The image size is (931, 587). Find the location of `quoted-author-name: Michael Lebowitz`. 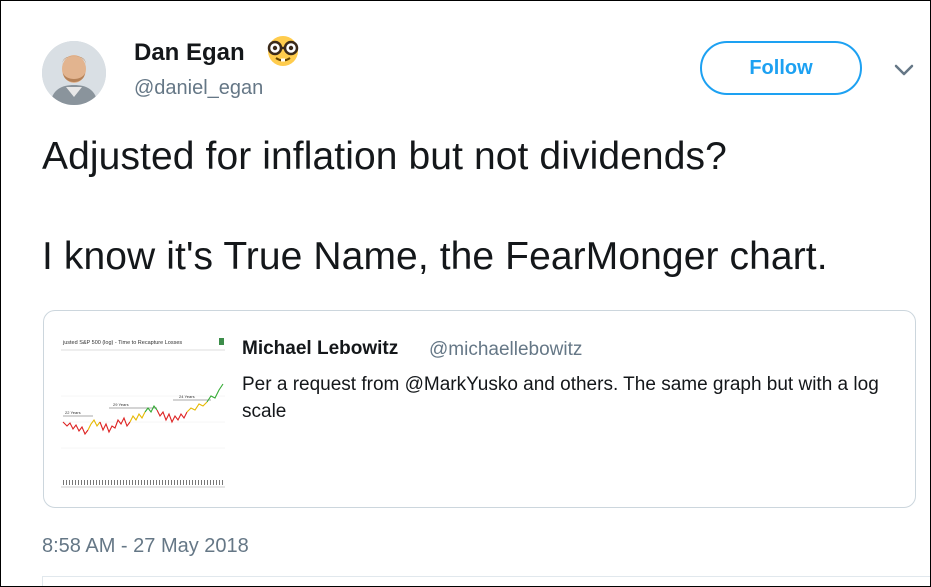

quoted-author-name: Michael Lebowitz is located at coordinates (320, 349).